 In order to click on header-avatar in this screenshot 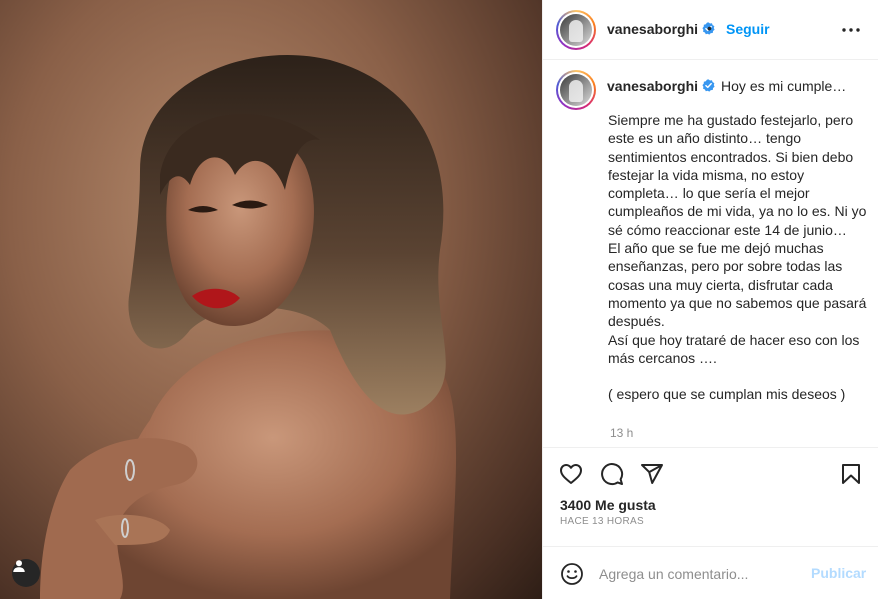, I will do `click(576, 30)`.